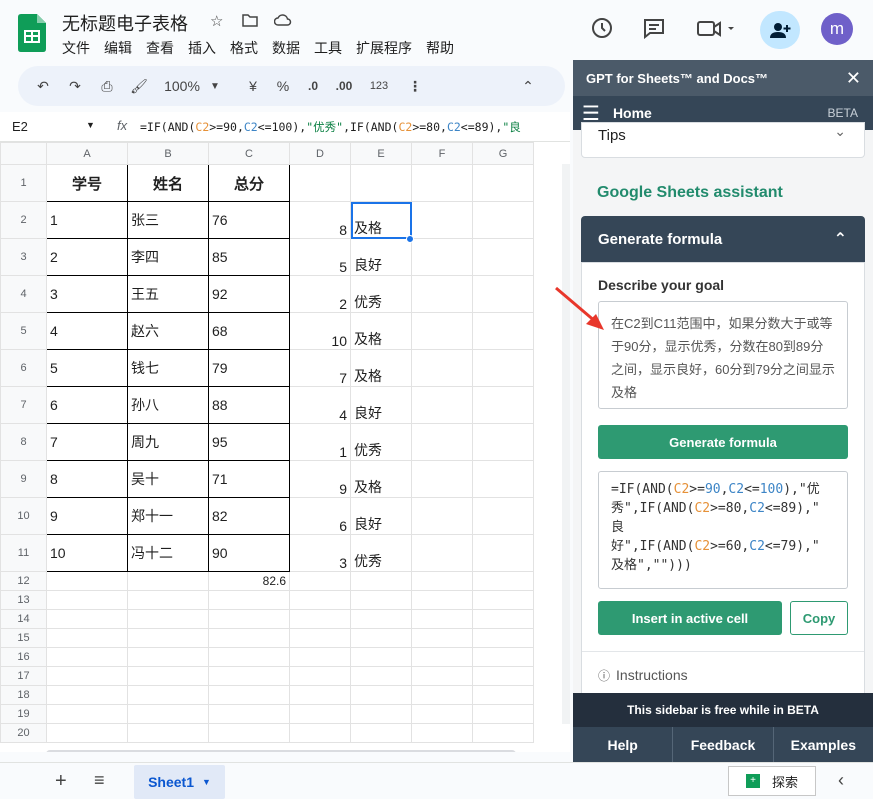 The height and width of the screenshot is (799, 873). Describe the element at coordinates (139, 86) in the screenshot. I see `paint-format-icon: 🖌︎` at that location.